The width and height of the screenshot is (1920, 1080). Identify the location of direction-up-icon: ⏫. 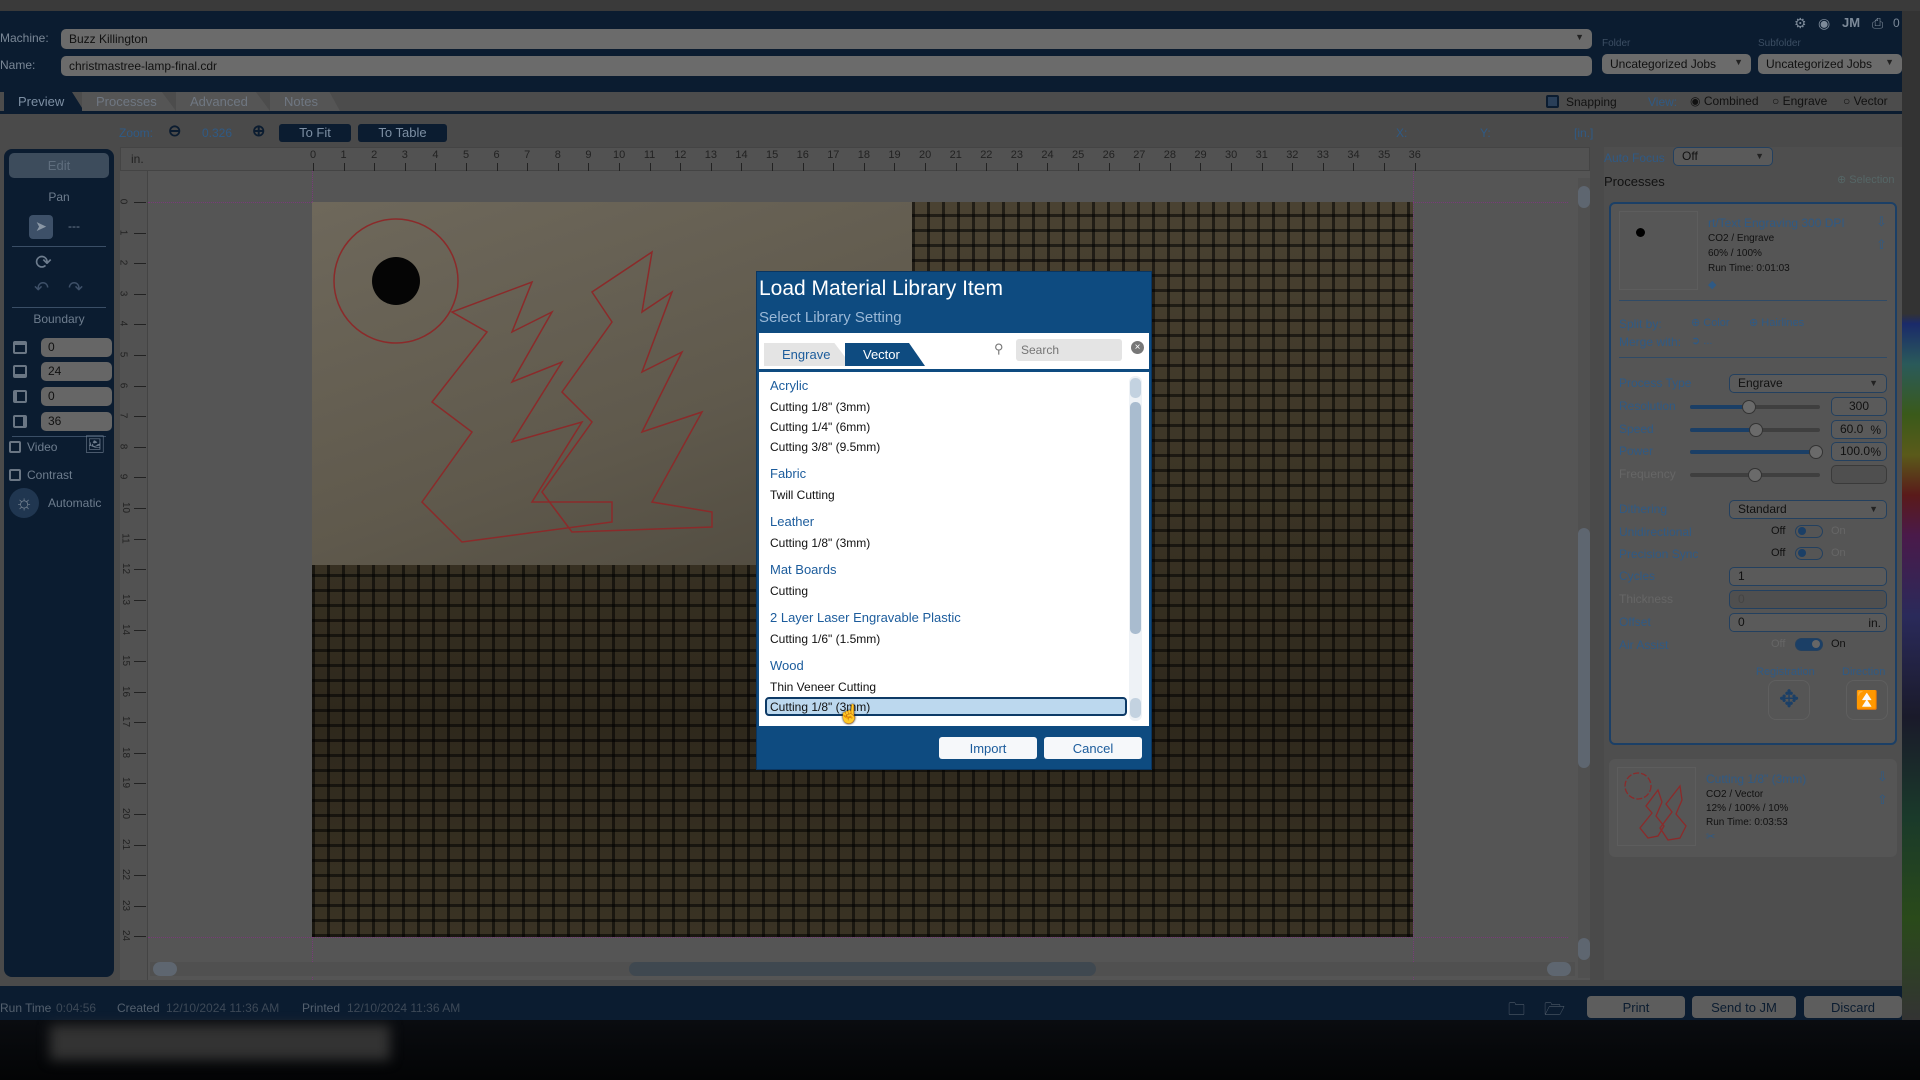
(1867, 700).